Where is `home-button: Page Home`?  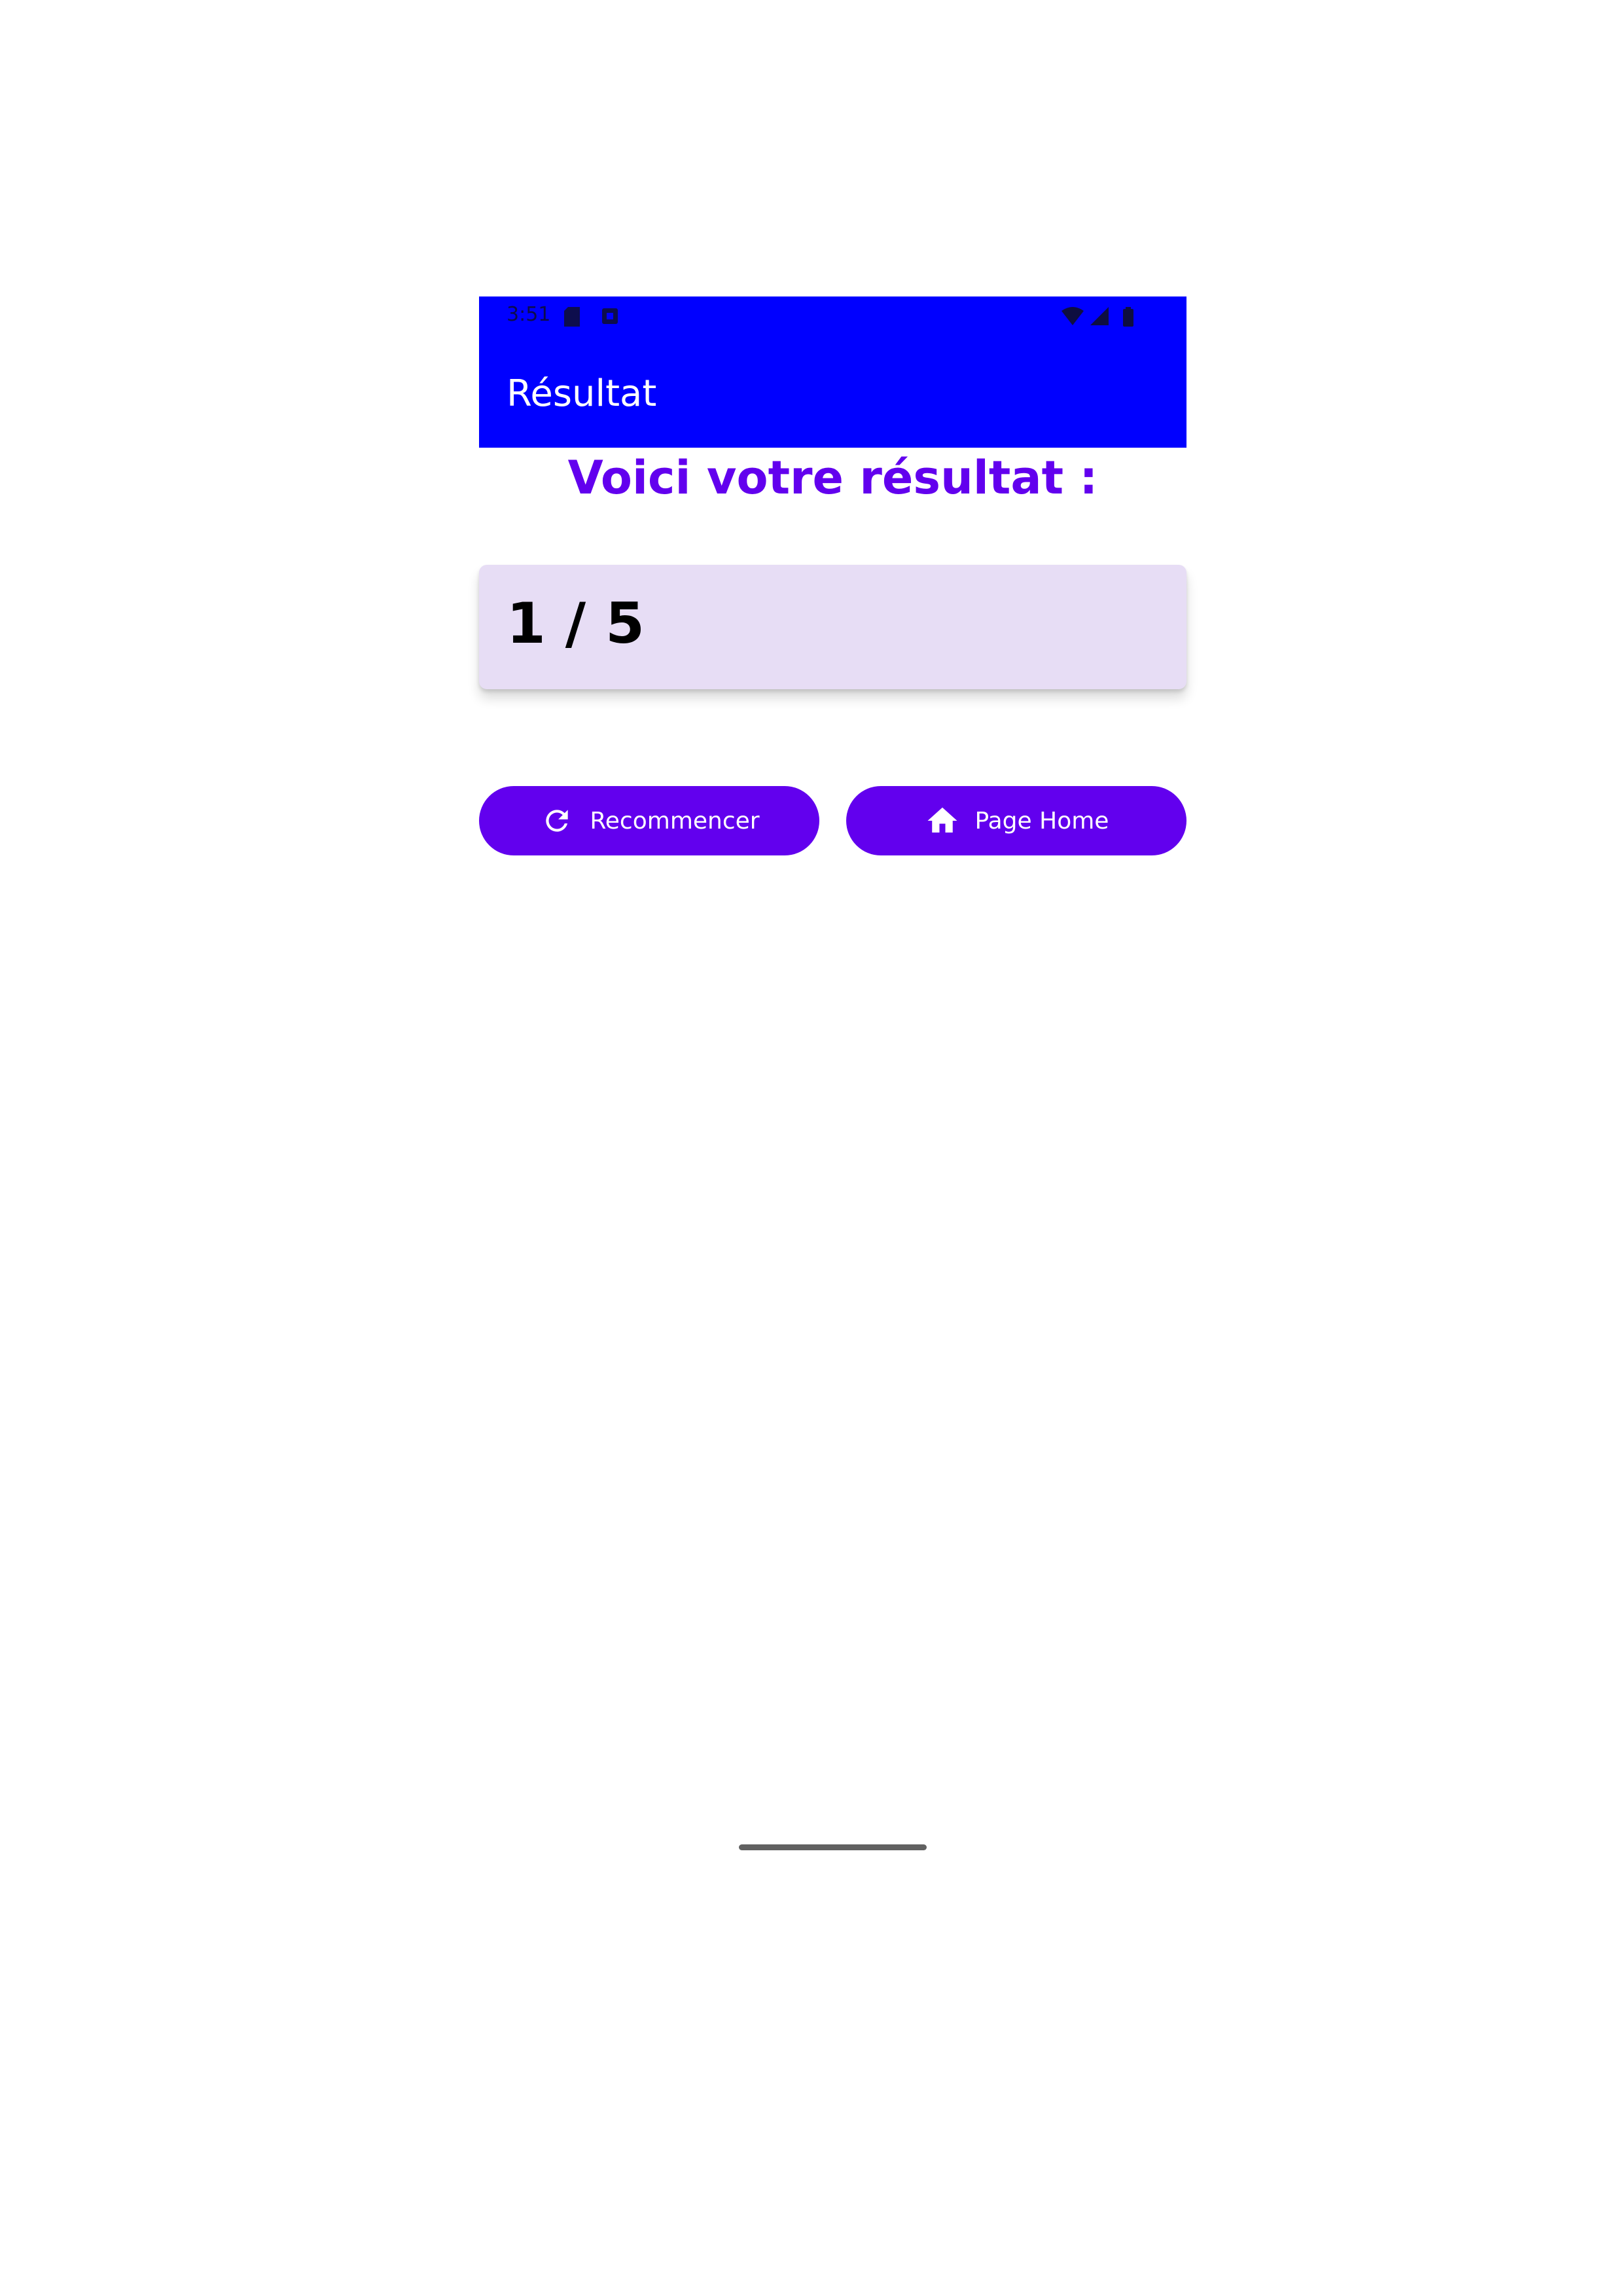 home-button: Page Home is located at coordinates (1016, 820).